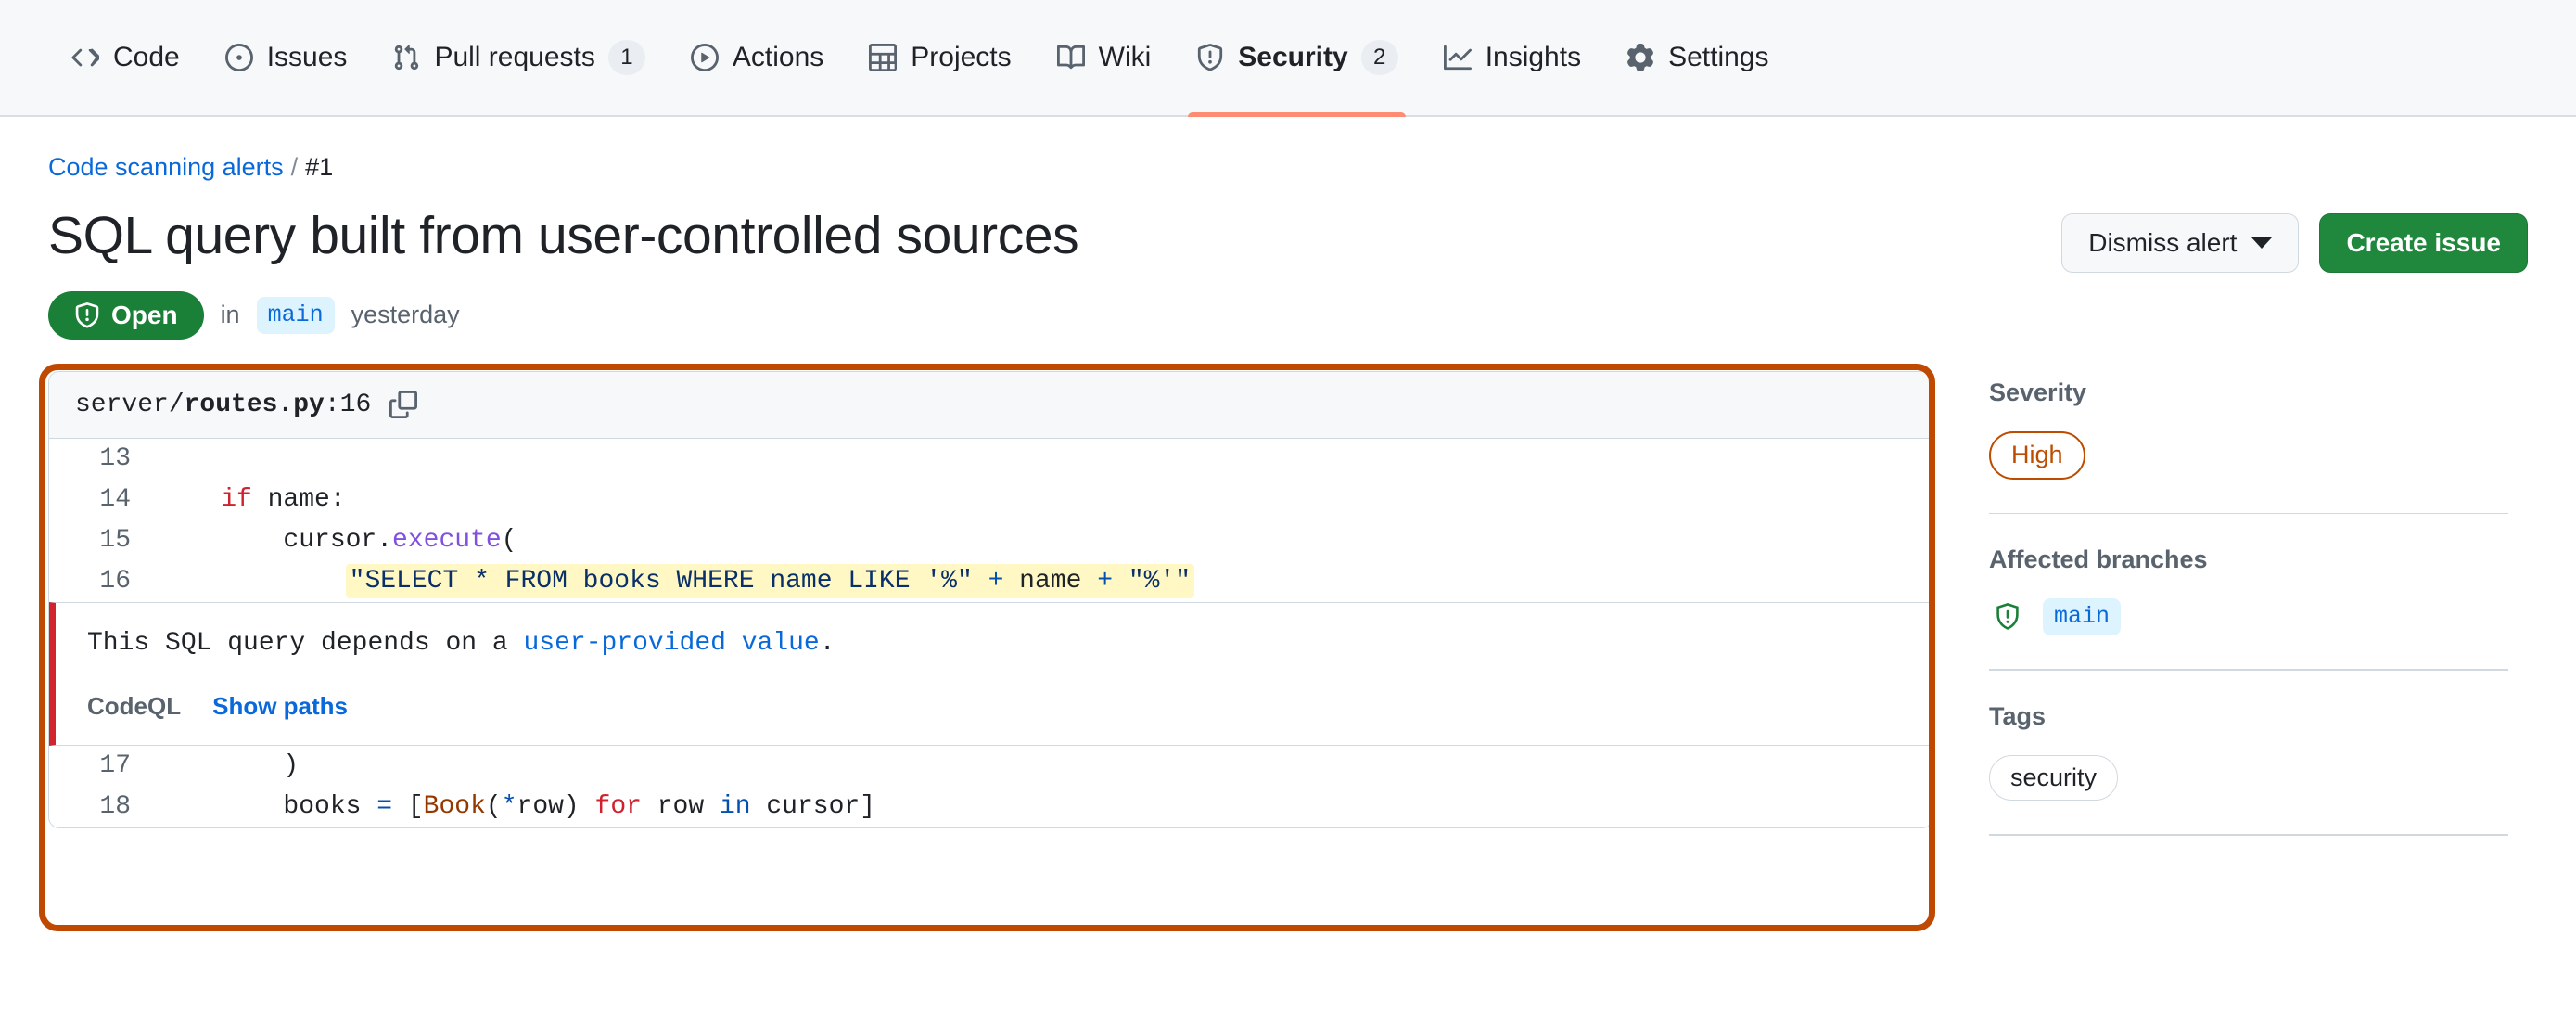  What do you see at coordinates (2037, 455) in the screenshot?
I see `severity-badge: High` at bounding box center [2037, 455].